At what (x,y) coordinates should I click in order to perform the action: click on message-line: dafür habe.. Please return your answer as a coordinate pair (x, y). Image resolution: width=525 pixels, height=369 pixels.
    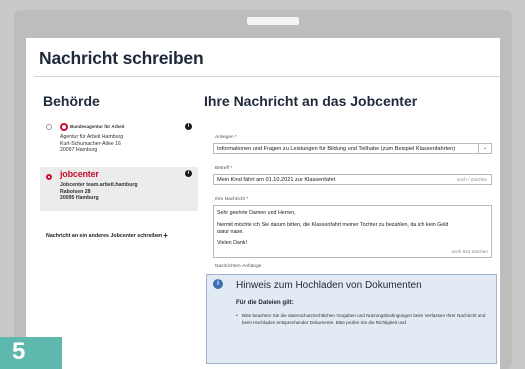
    Looking at the image, I should click on (230, 232).